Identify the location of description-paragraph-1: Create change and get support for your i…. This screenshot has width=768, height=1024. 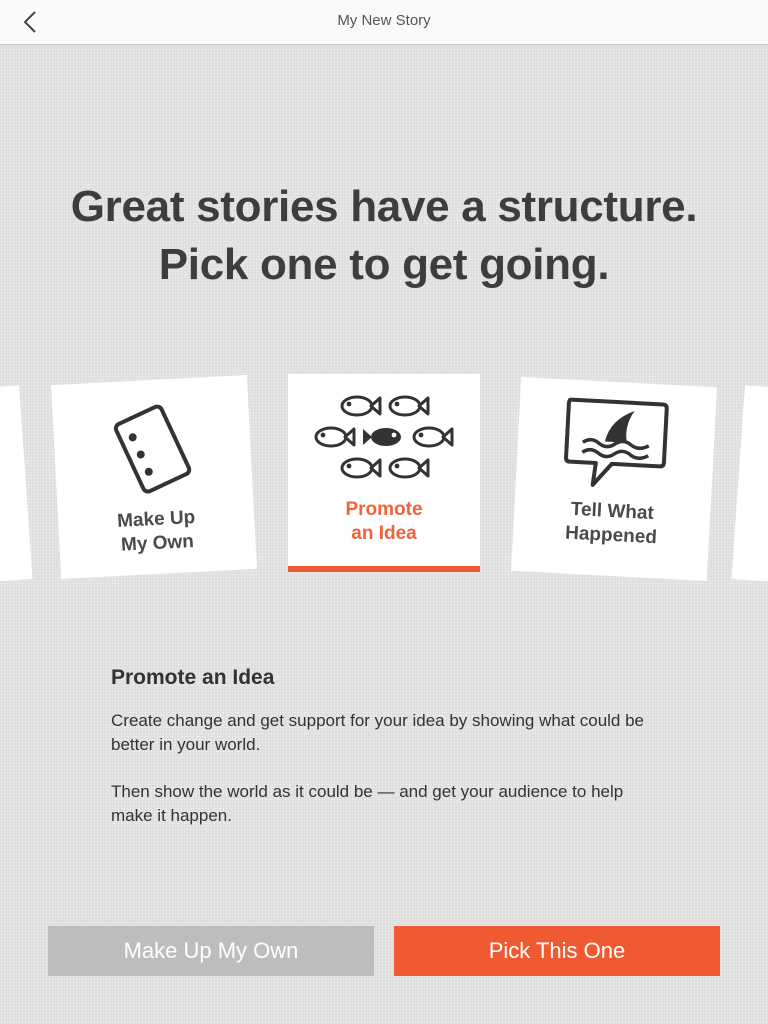
(378, 732).